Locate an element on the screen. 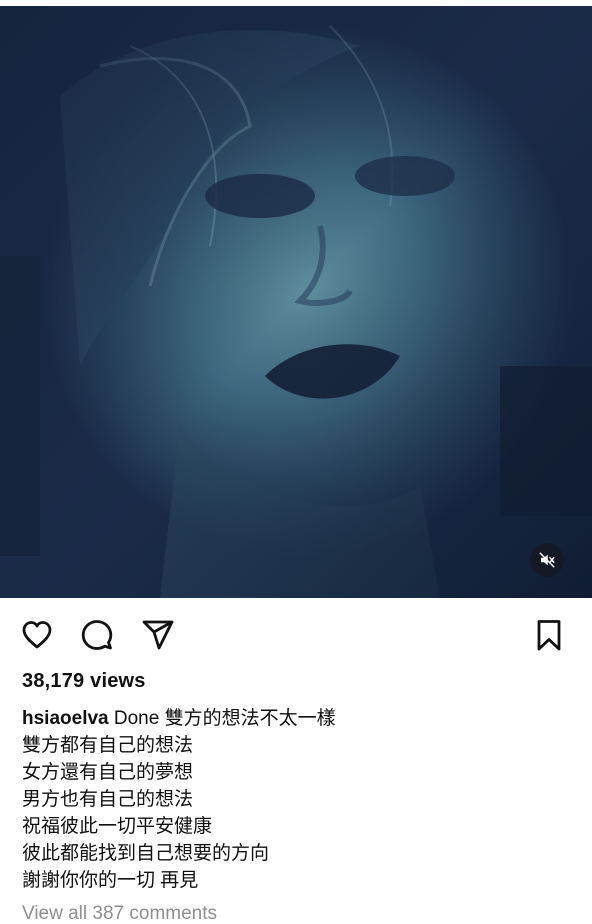 The width and height of the screenshot is (592, 924). post-actions-bar is located at coordinates (296, 635).